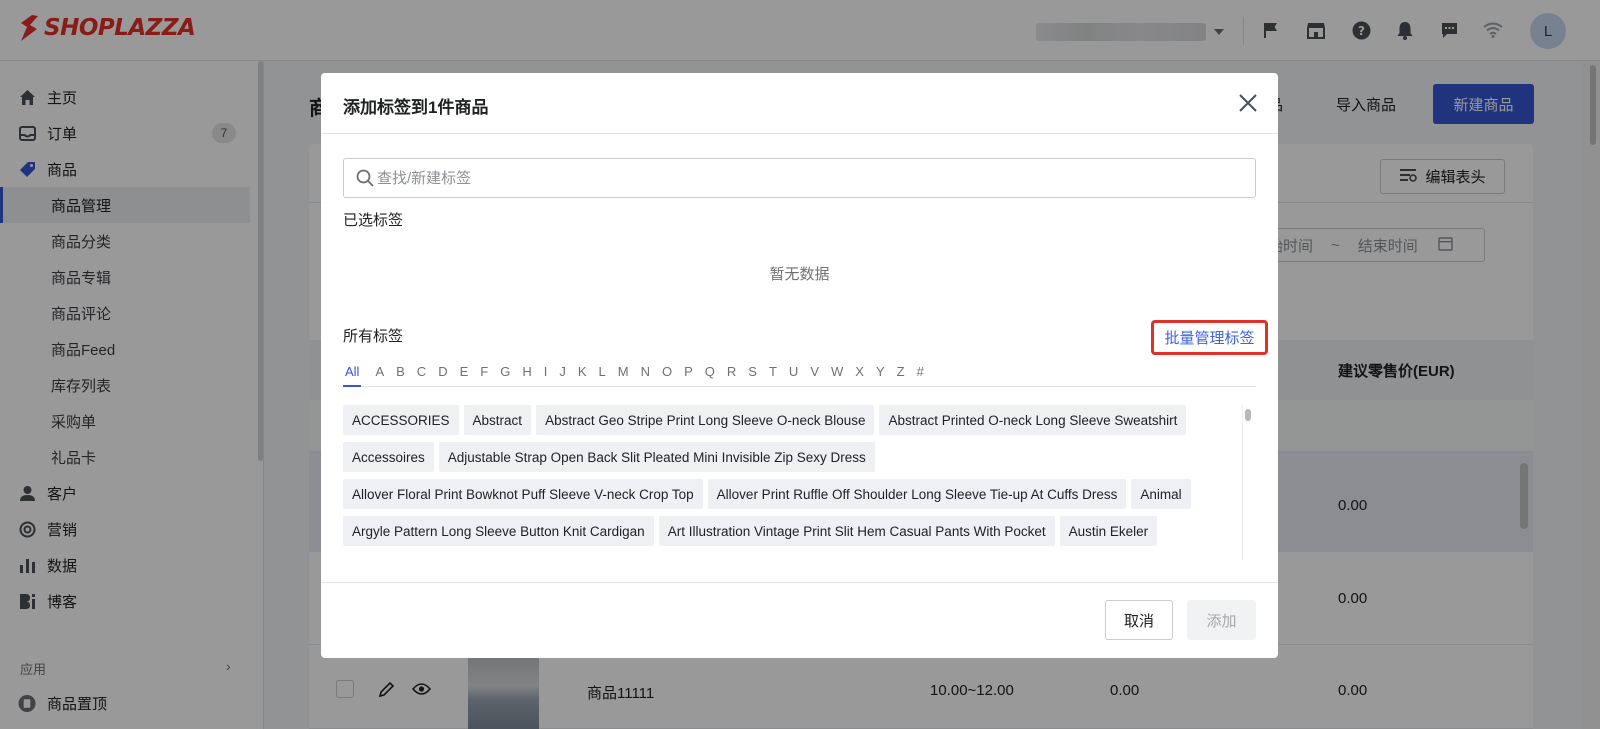  Describe the element at coordinates (667, 375) in the screenshot. I see `letter-tab: O` at that location.